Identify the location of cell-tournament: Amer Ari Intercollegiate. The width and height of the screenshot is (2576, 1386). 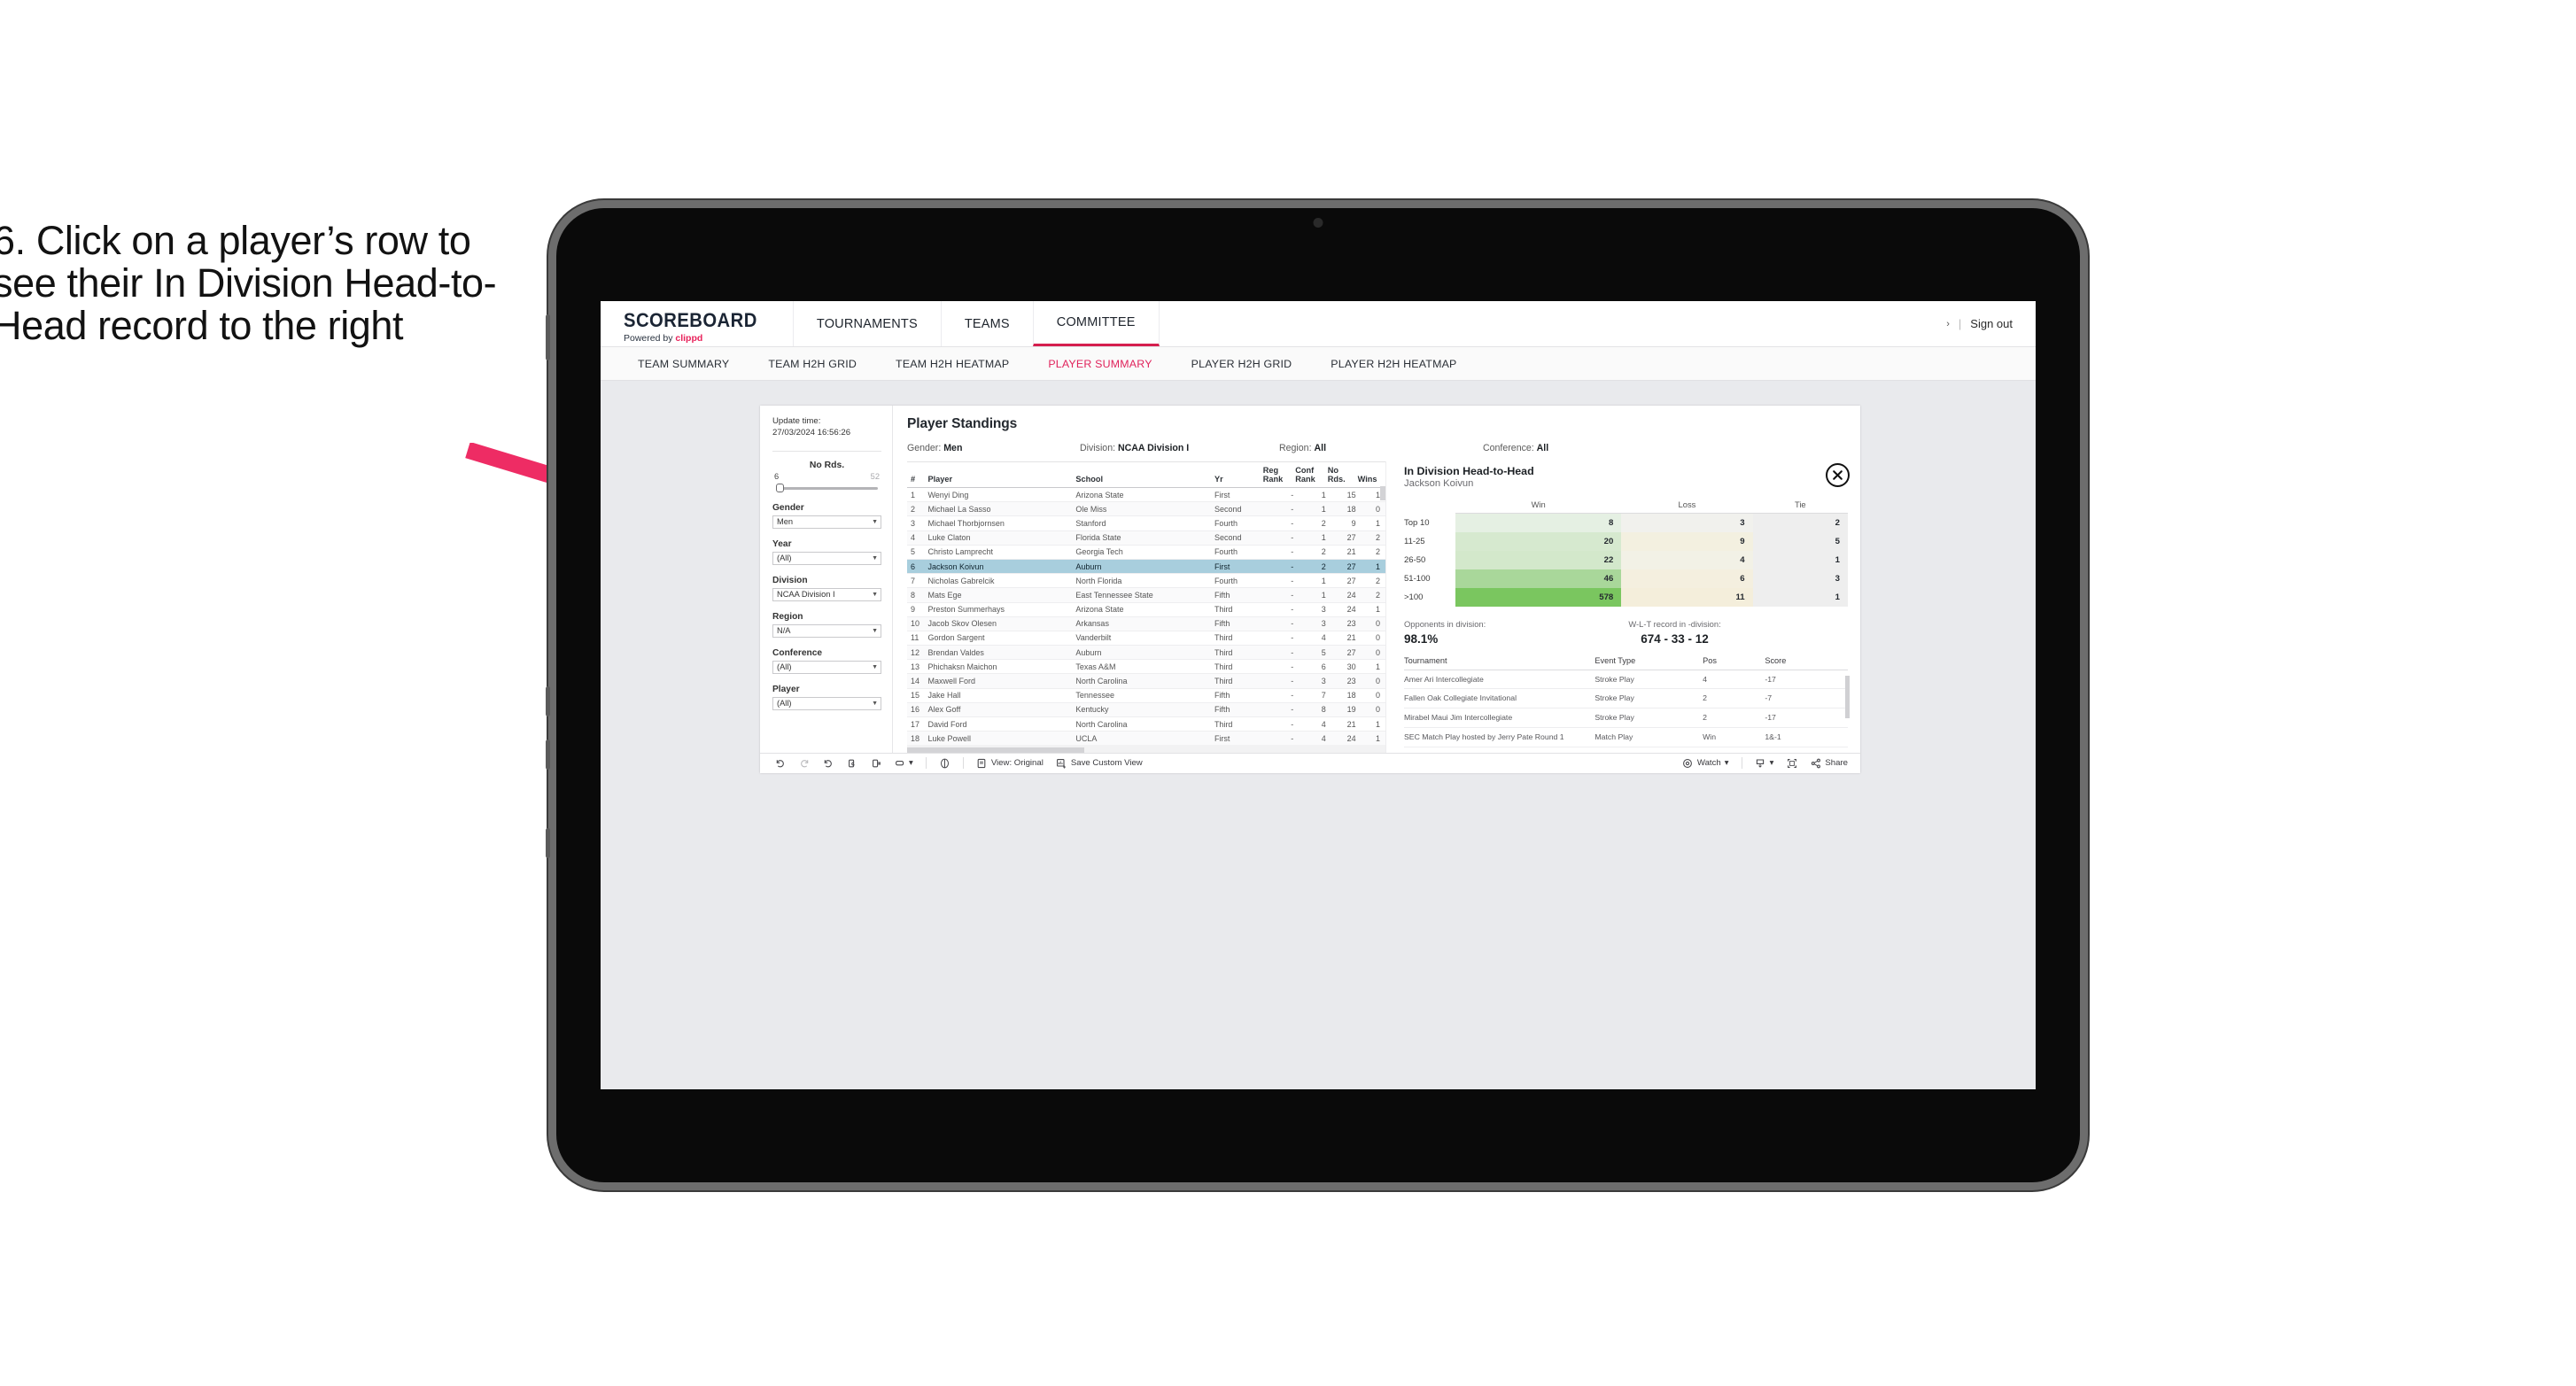
(1499, 680).